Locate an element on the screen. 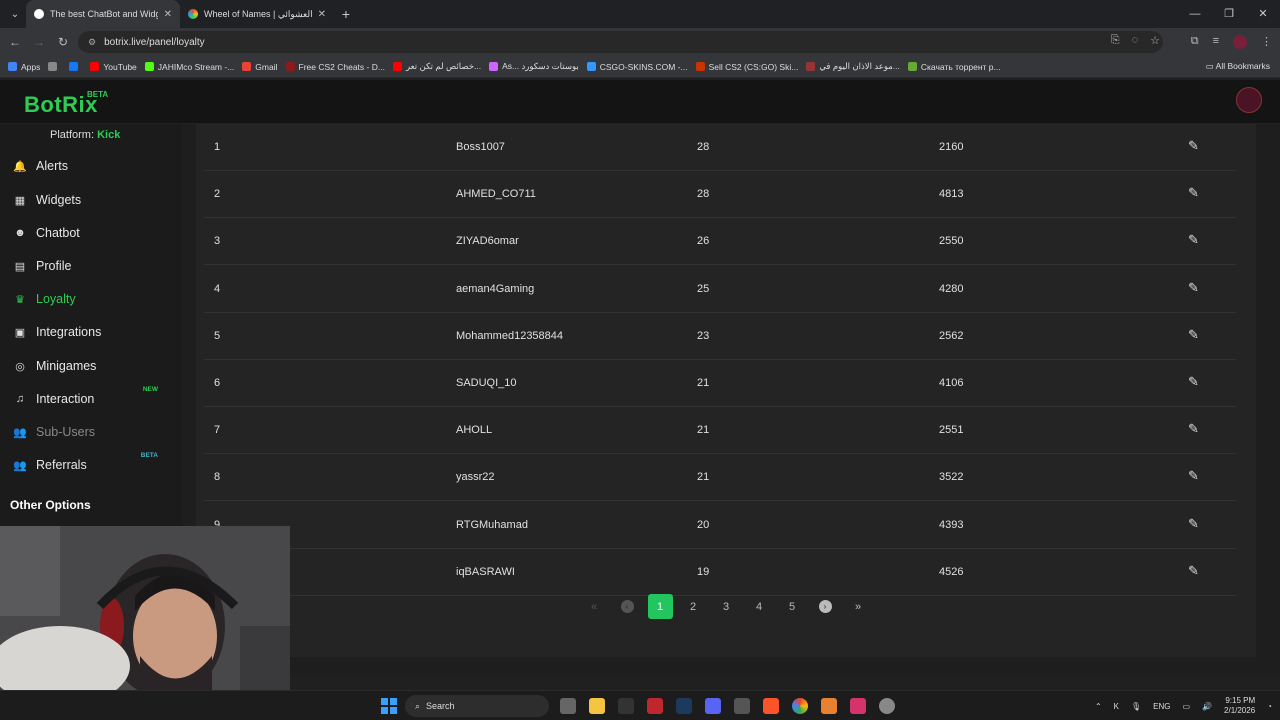 This screenshot has height=720, width=1280. sidebar-item-subusers: 👥 Sub-Users is located at coordinates (92, 432).